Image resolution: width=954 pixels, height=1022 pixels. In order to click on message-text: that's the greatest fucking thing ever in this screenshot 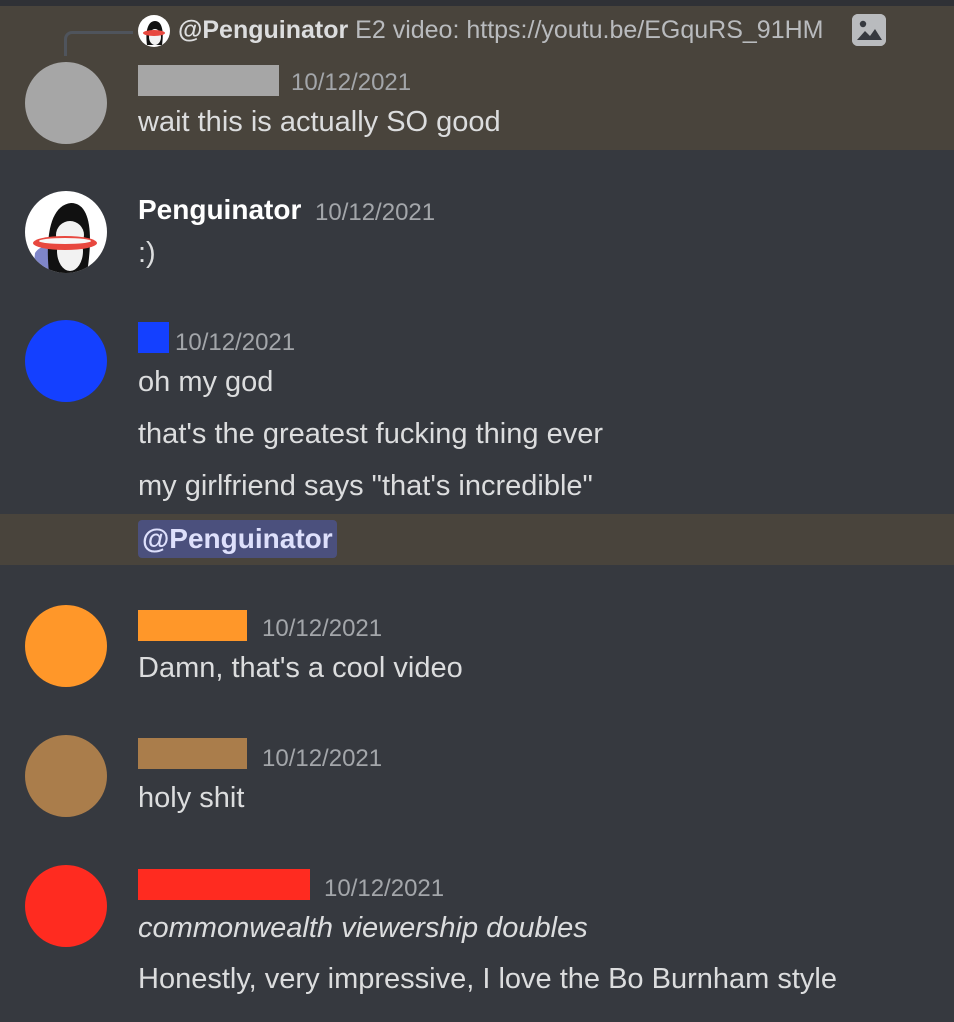, I will do `click(370, 434)`.